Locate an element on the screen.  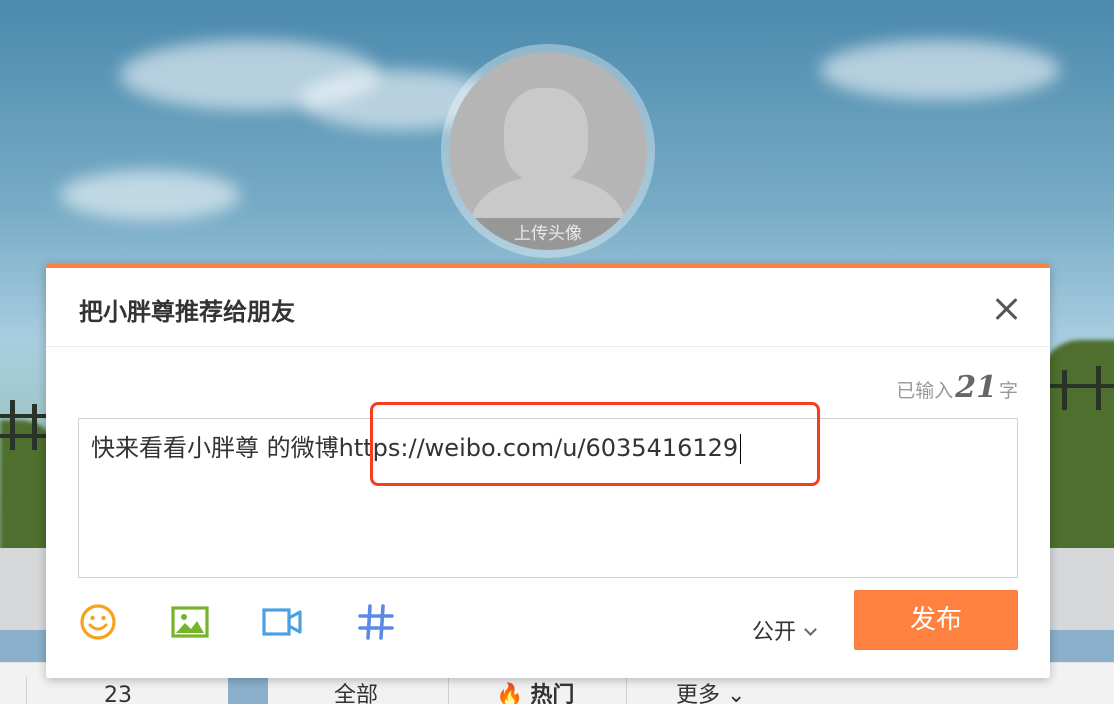
topic-hashtag-icon is located at coordinates (376, 622).